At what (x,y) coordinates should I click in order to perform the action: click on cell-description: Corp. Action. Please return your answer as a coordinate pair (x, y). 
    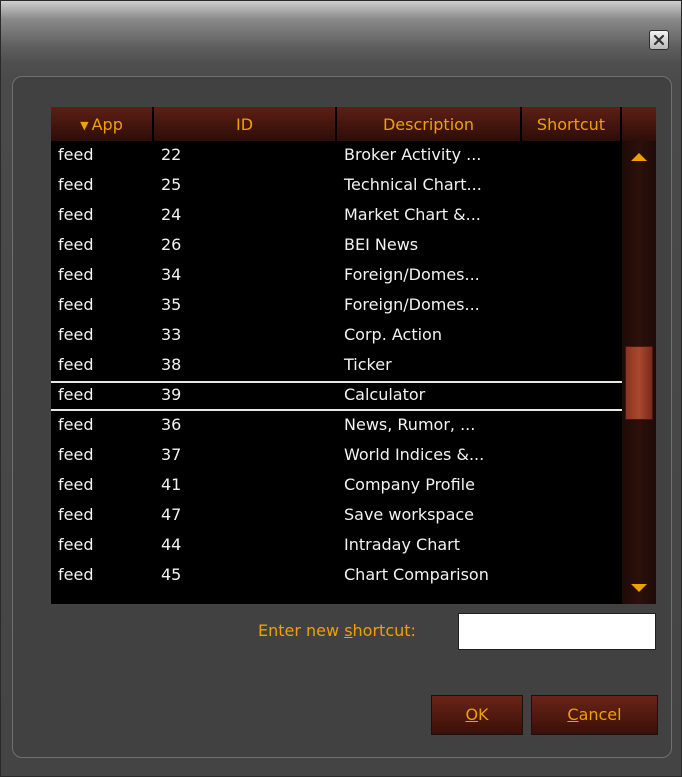
    Looking at the image, I should click on (393, 334).